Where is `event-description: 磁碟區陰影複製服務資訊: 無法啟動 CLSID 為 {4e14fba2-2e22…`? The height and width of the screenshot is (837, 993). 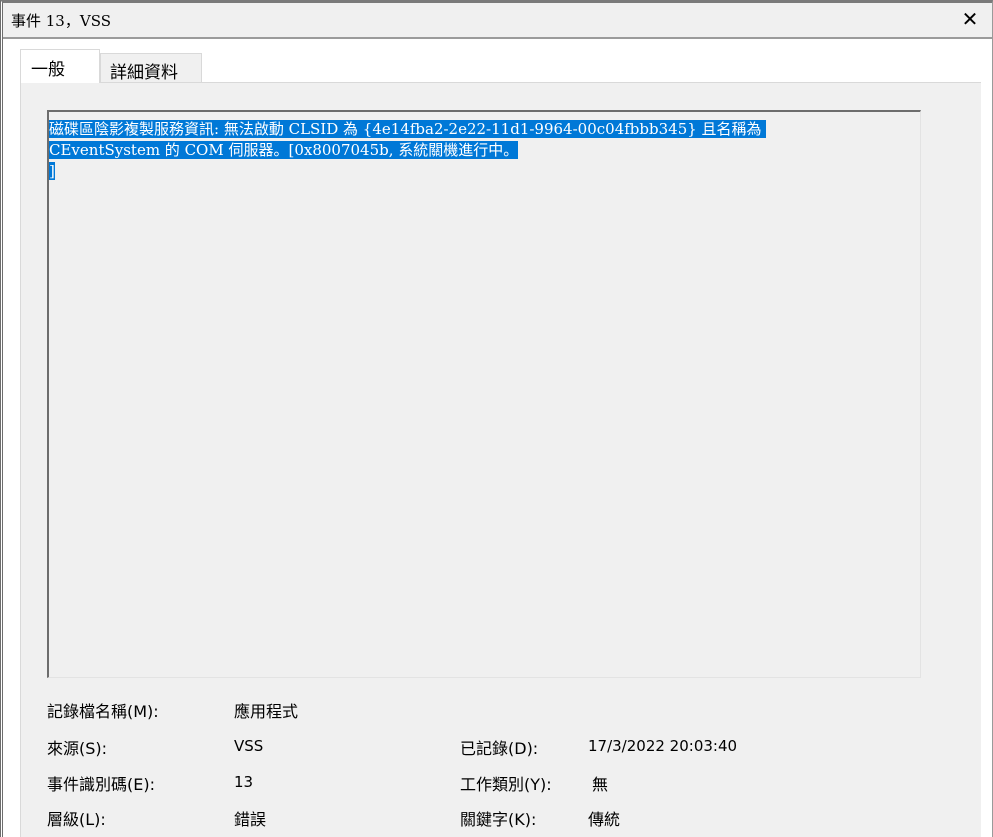
event-description: 磁碟區陰影複製服務資訊: 無法啟動 CLSID 為 {4e14fba2-2e22… is located at coordinates (484, 150).